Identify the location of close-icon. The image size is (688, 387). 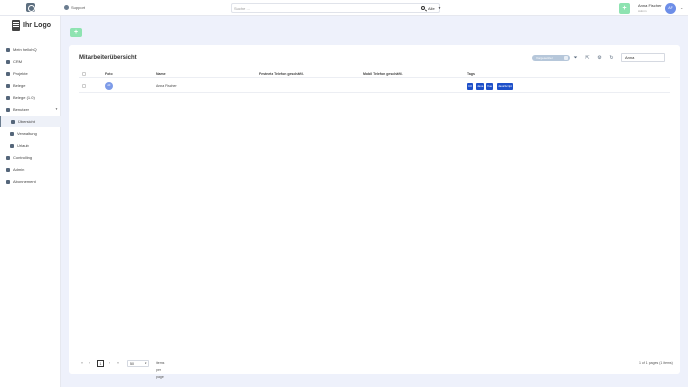
(566, 58).